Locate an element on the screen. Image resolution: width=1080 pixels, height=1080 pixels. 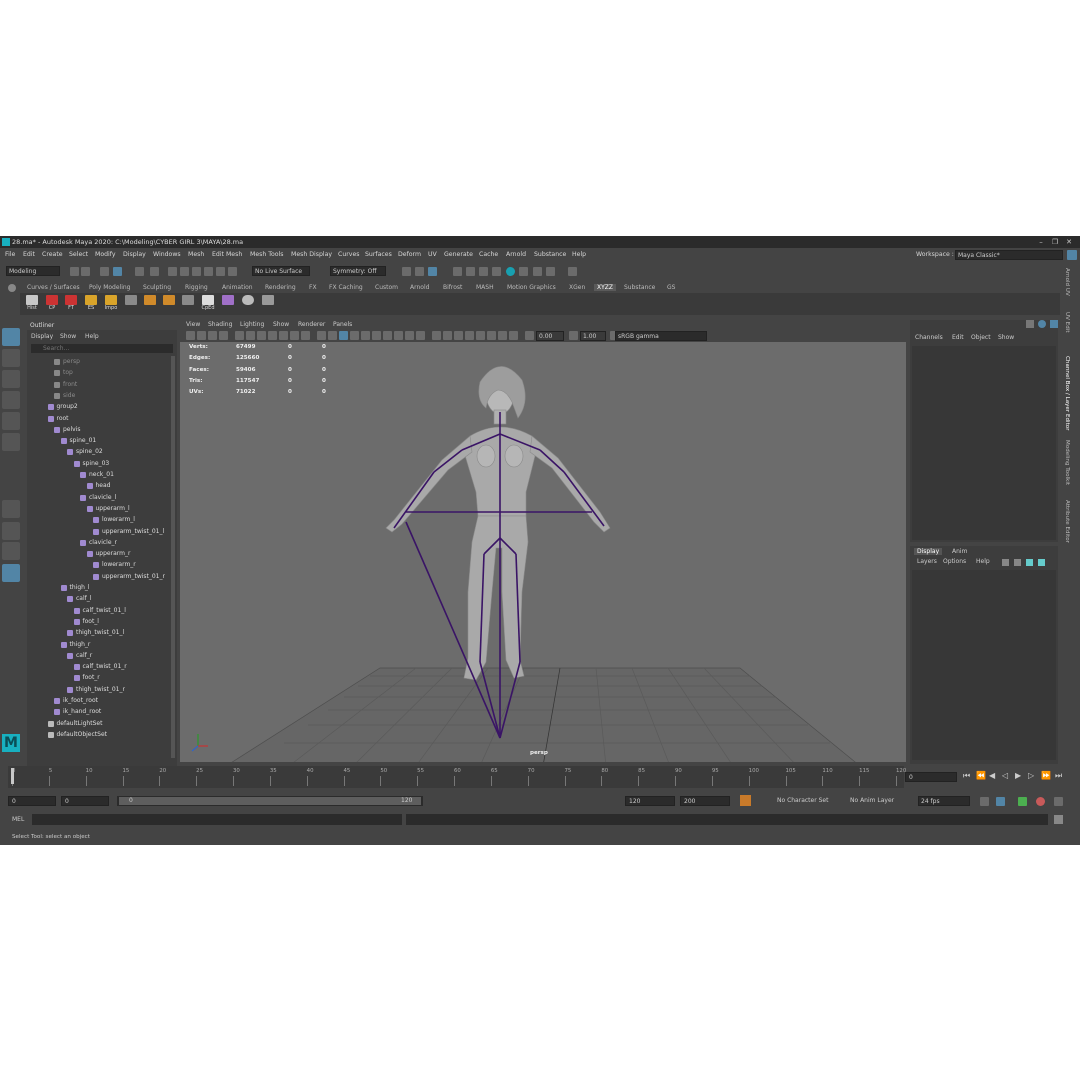
outliner-item: clavicle_r is located at coordinates (103, 542).